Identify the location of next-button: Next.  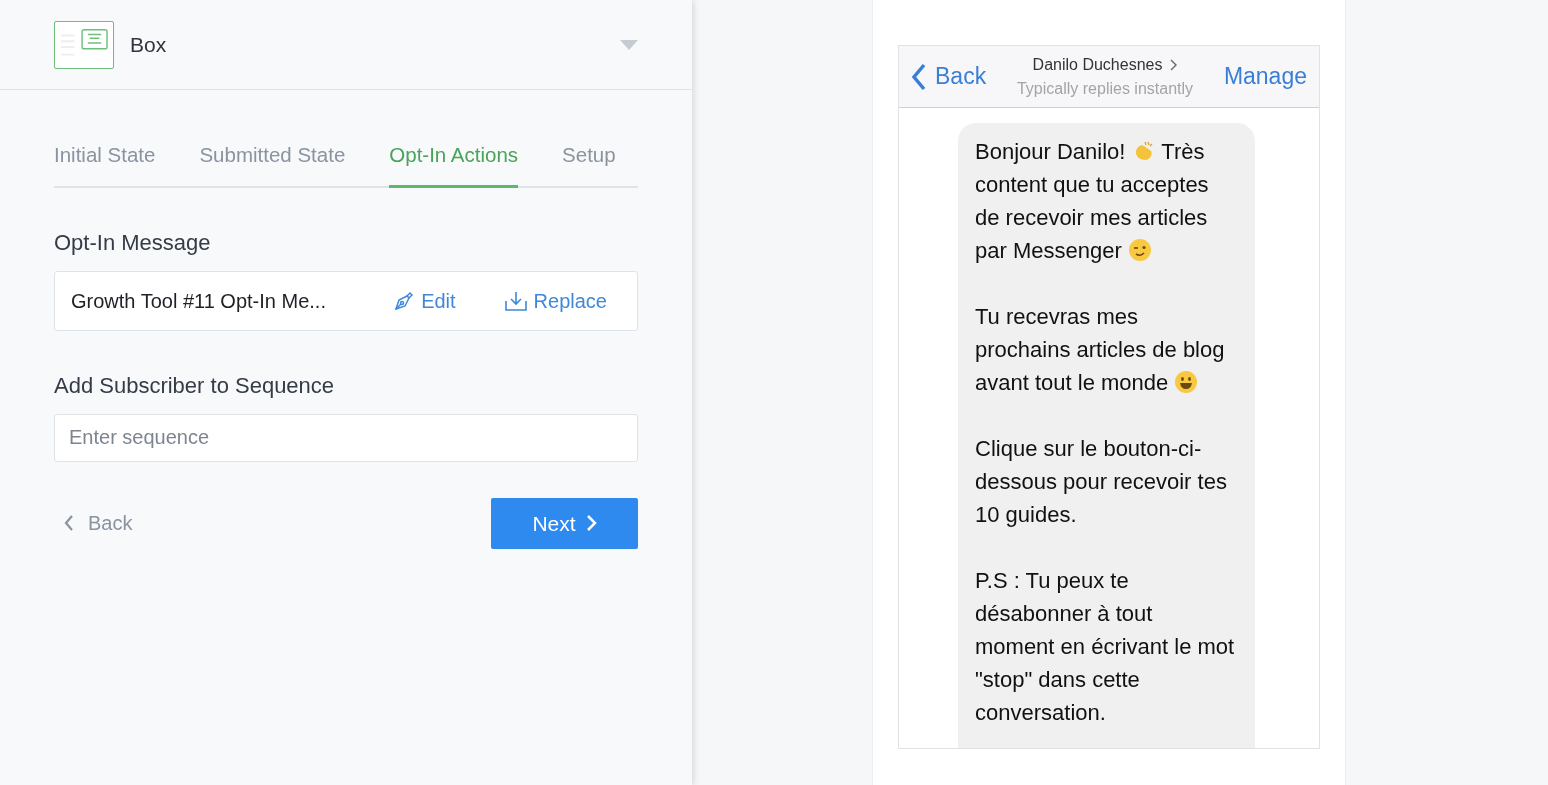
(564, 523).